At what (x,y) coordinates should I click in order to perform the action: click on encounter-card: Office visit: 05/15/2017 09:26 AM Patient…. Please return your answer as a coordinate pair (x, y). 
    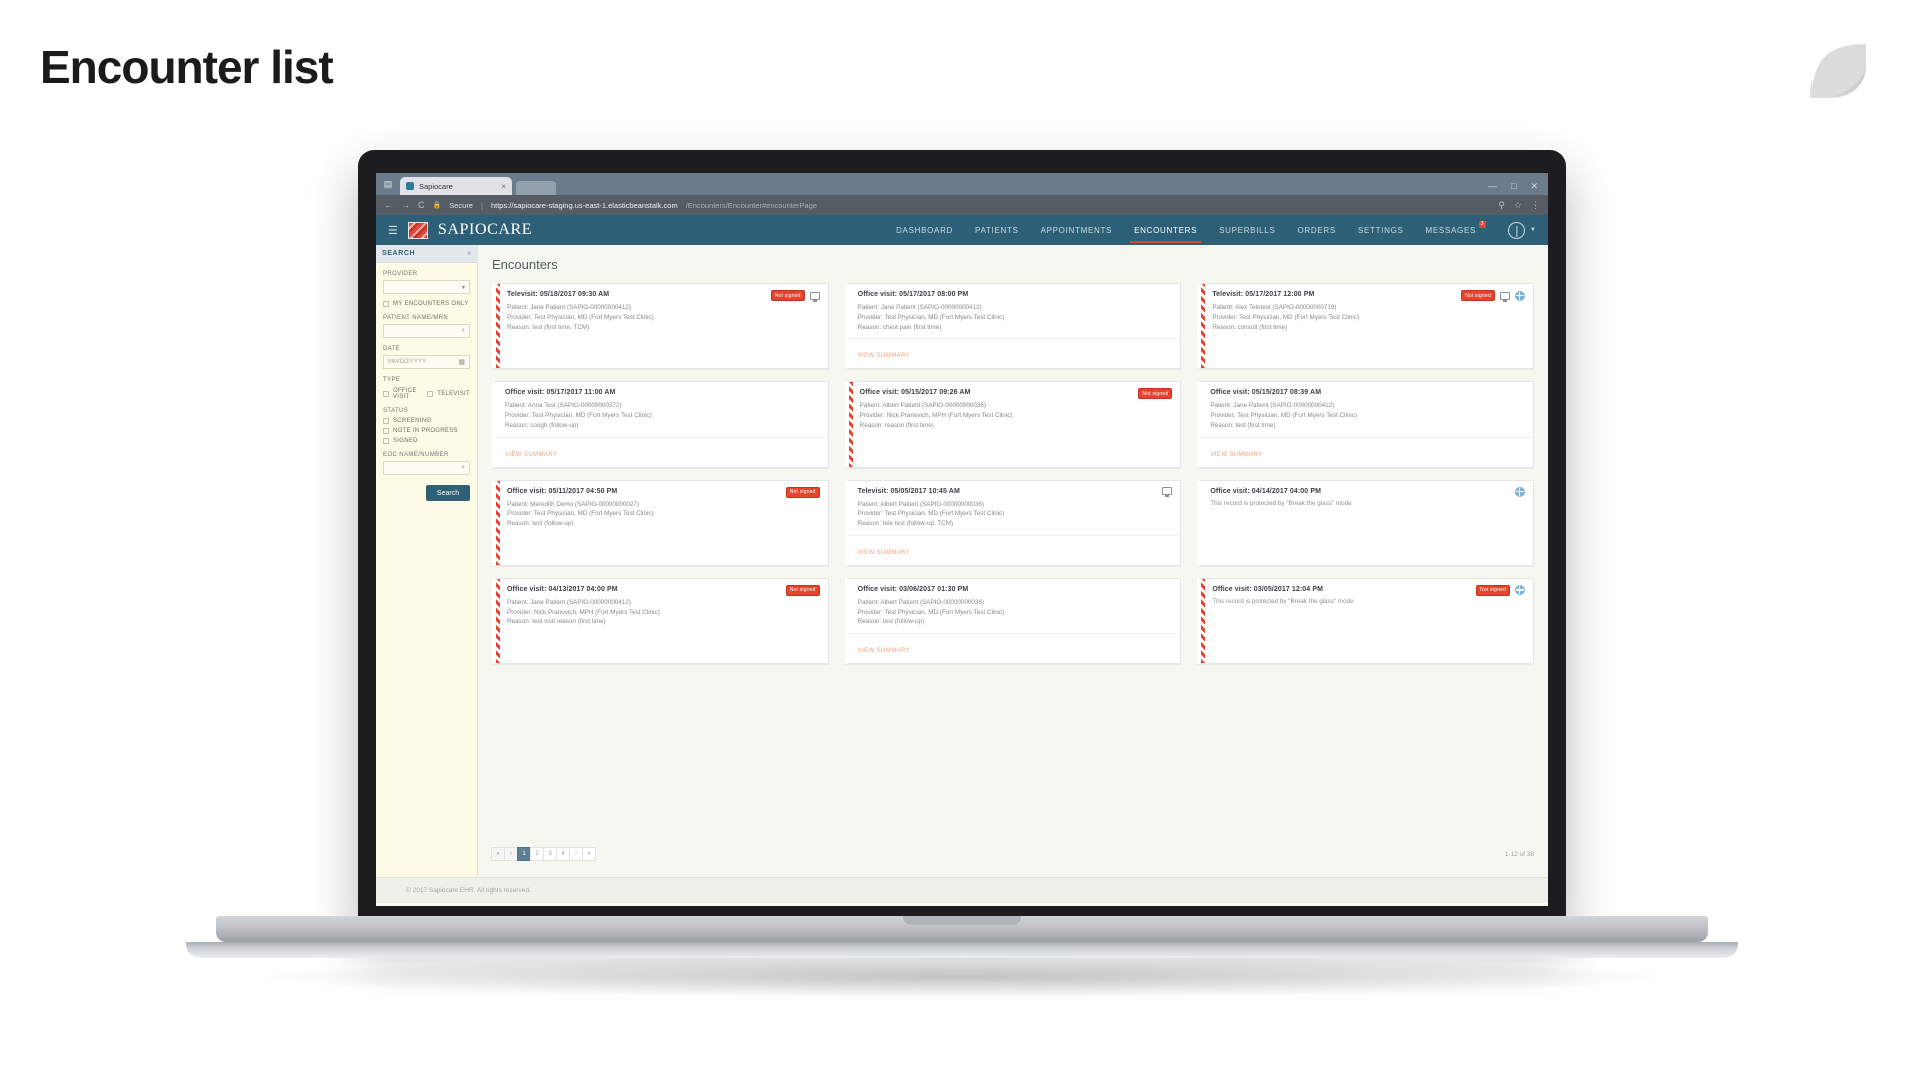
    Looking at the image, I should click on (1013, 424).